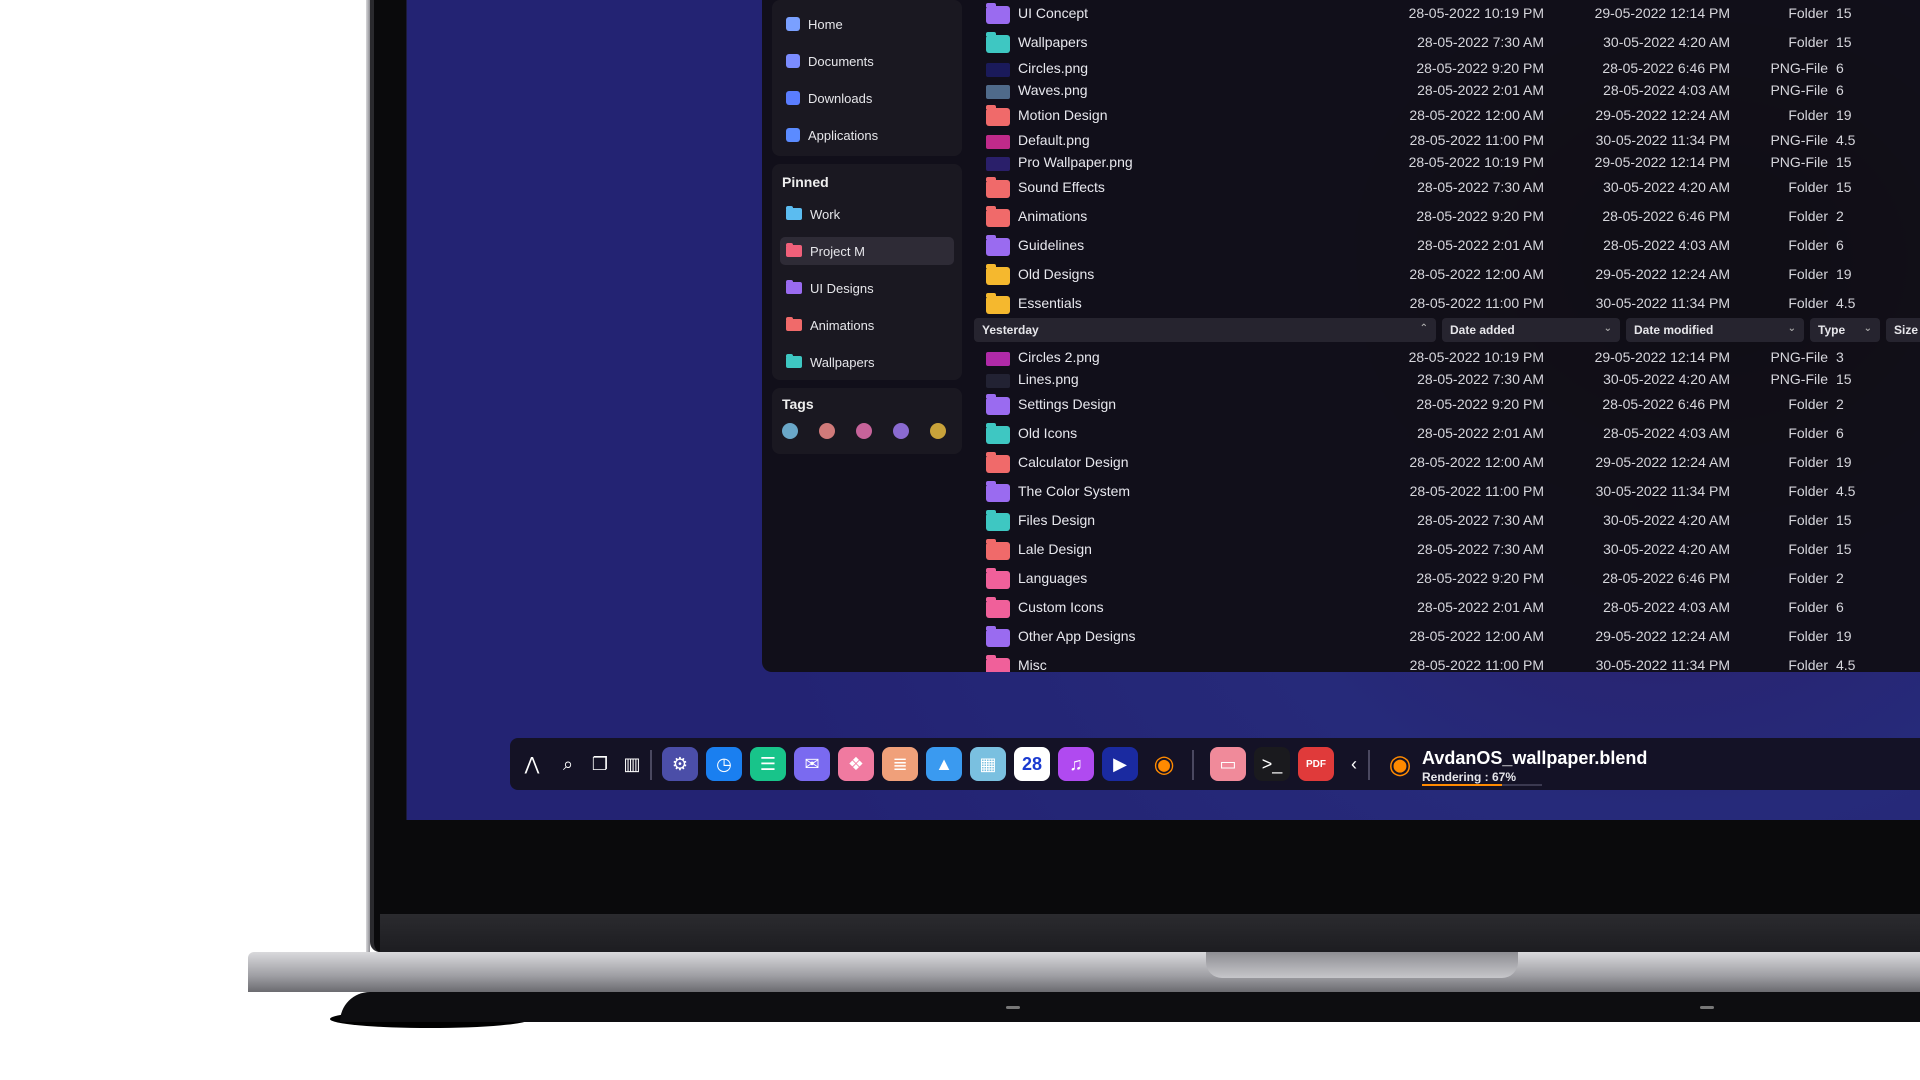  Describe the element at coordinates (1799, 90) in the screenshot. I see `file-type: PNG-File` at that location.